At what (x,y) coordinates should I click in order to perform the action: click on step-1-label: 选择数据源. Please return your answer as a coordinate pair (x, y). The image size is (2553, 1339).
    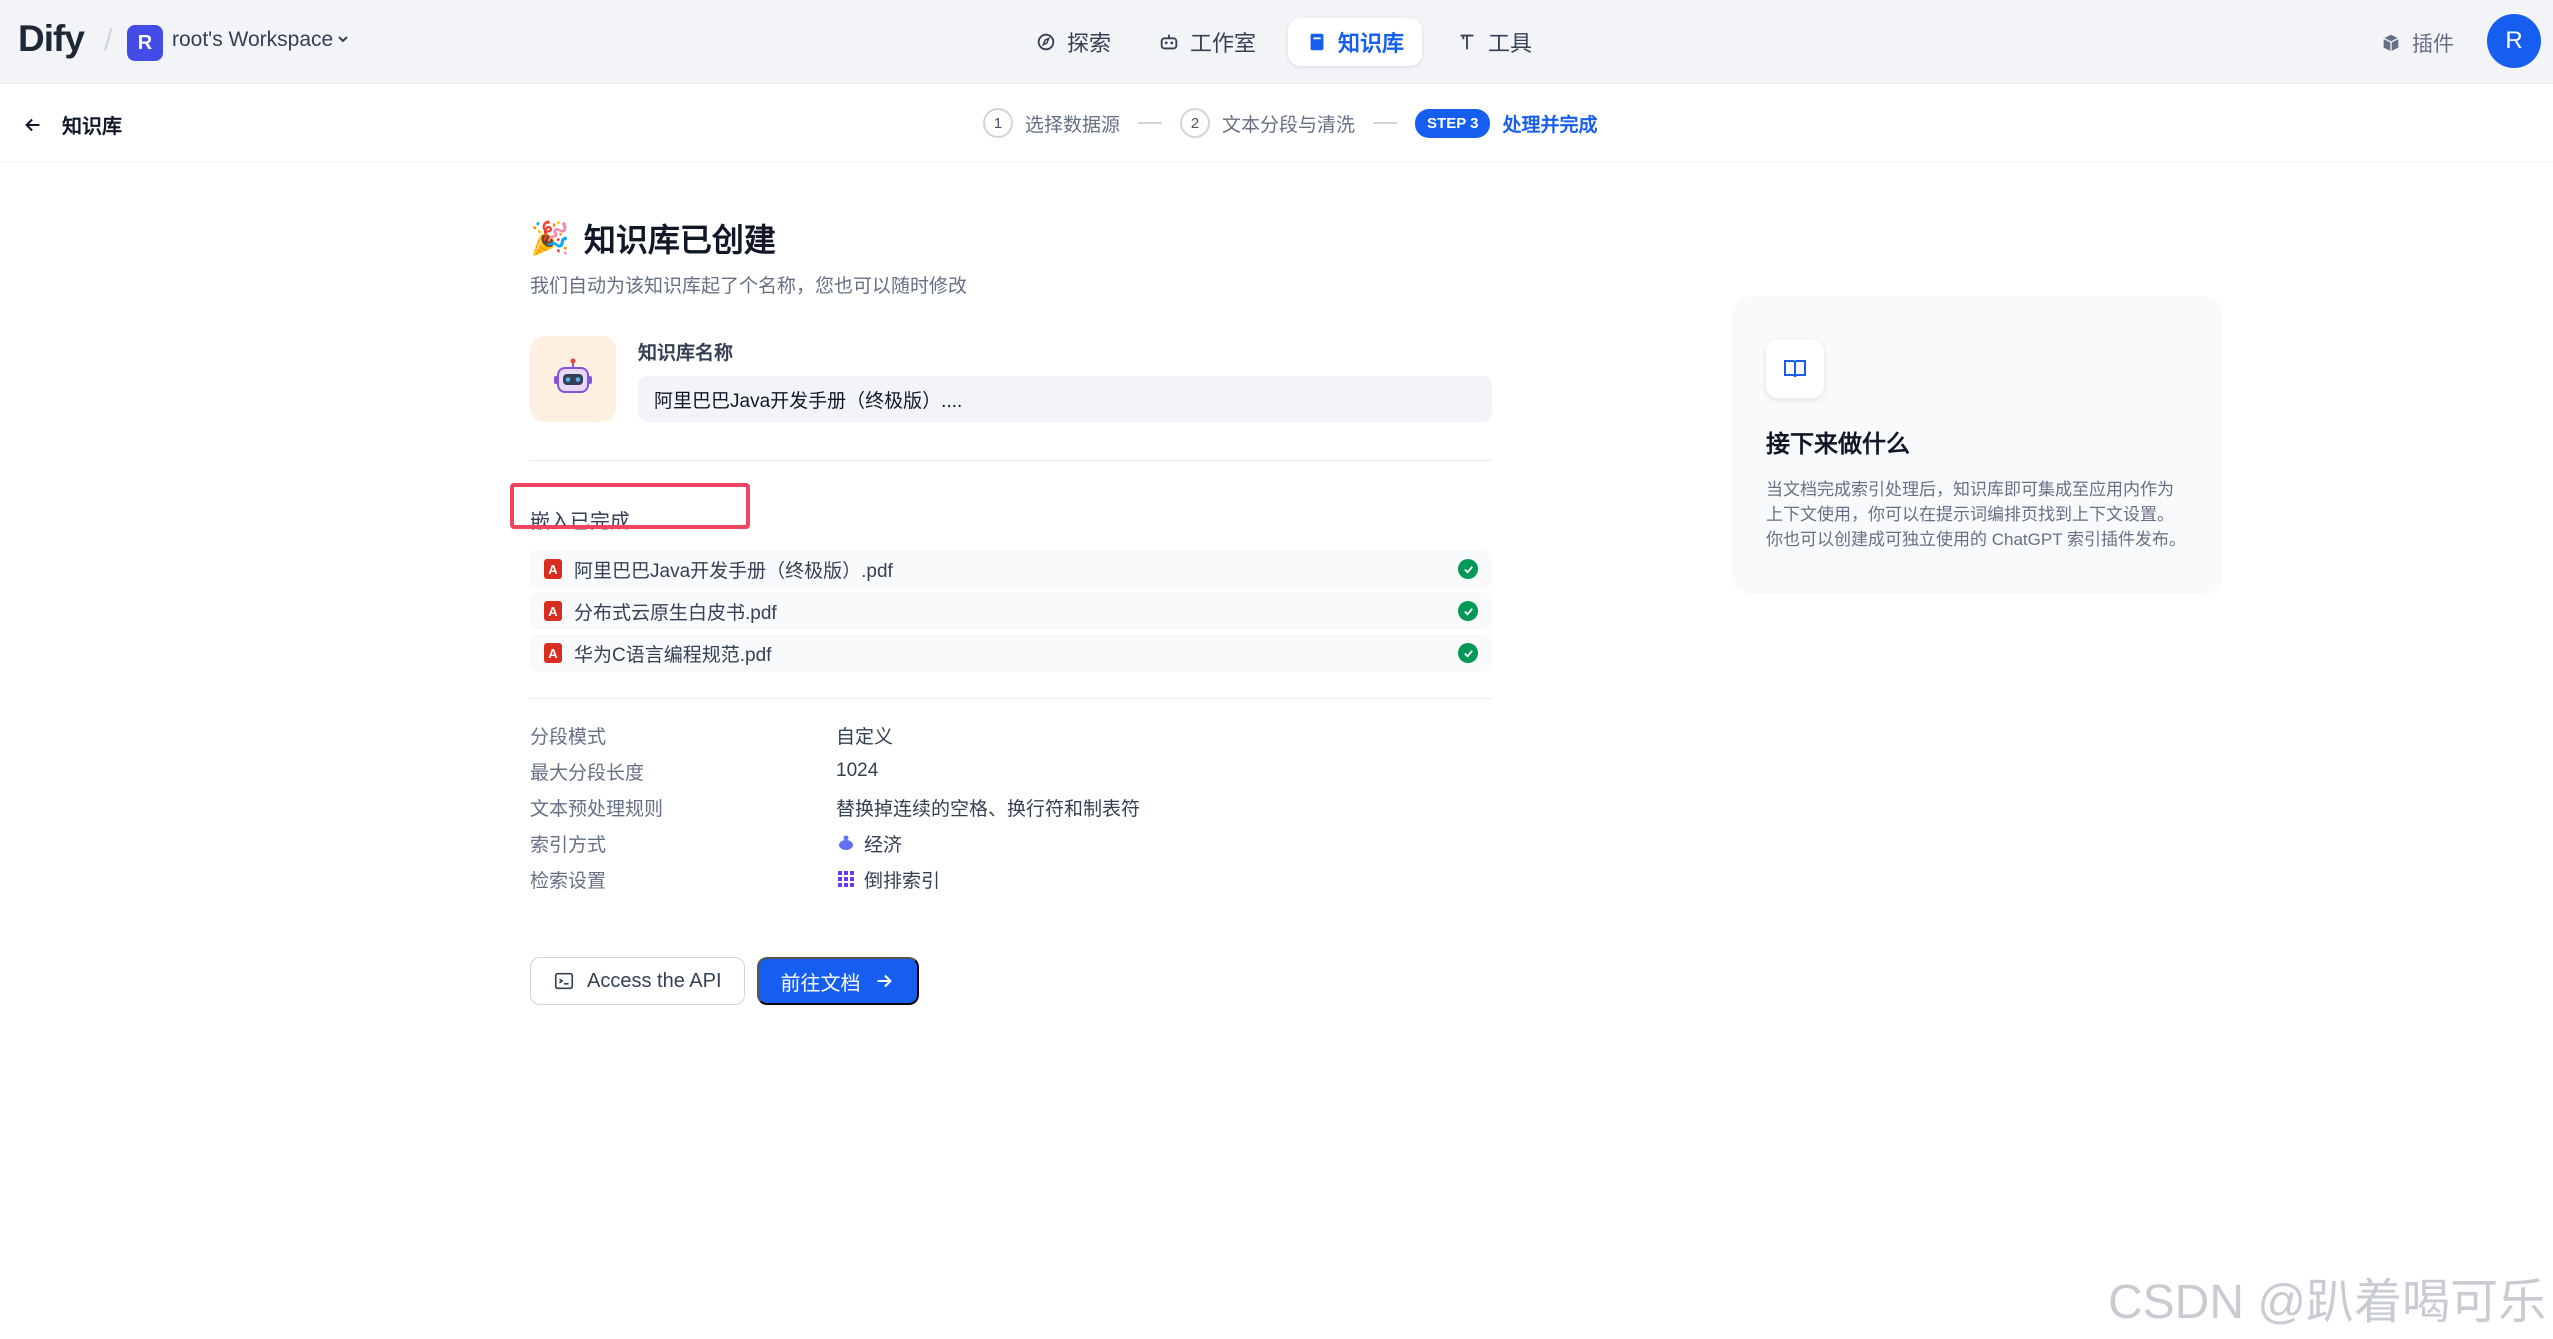
    Looking at the image, I should click on (1073, 125).